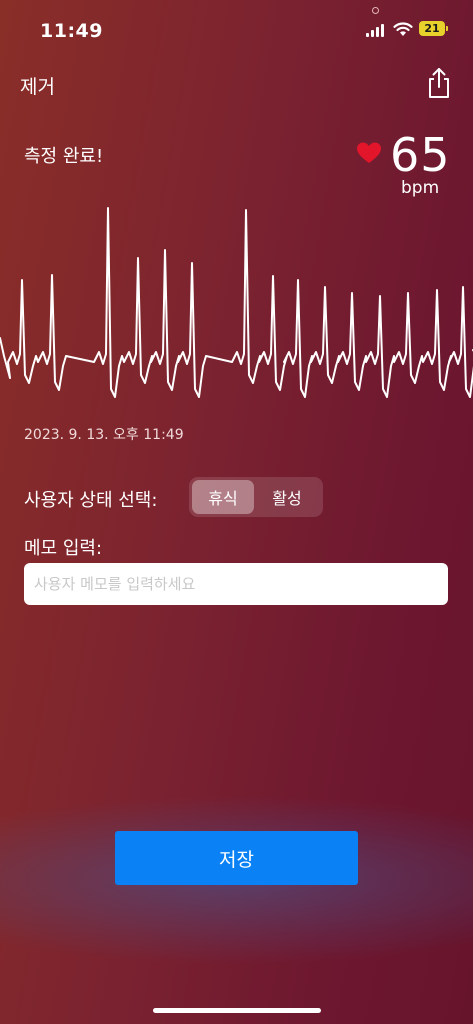 This screenshot has height=1024, width=473. What do you see at coordinates (104, 435) in the screenshot?
I see `measurement-timestamp: 2023. 9. 13. 오후 11:49` at bounding box center [104, 435].